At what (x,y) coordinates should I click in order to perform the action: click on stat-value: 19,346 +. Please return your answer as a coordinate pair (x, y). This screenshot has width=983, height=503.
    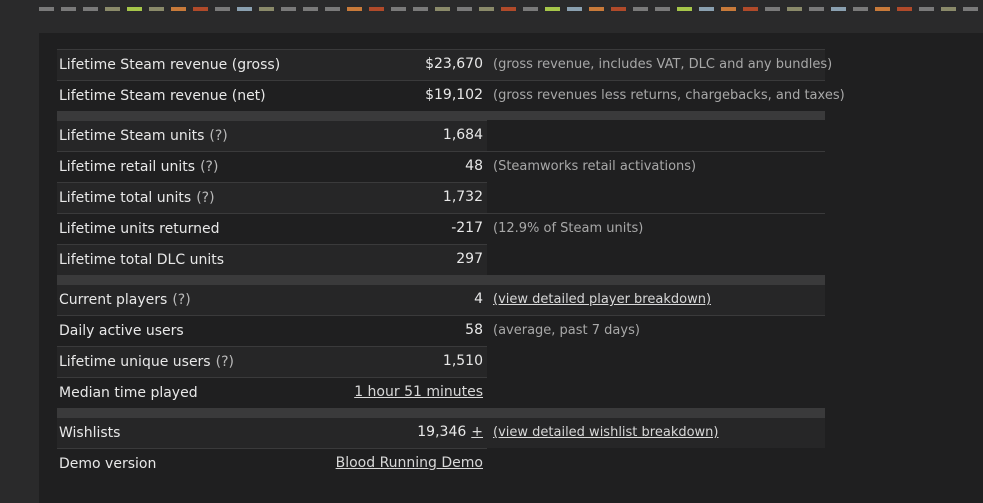
    Looking at the image, I should click on (450, 432).